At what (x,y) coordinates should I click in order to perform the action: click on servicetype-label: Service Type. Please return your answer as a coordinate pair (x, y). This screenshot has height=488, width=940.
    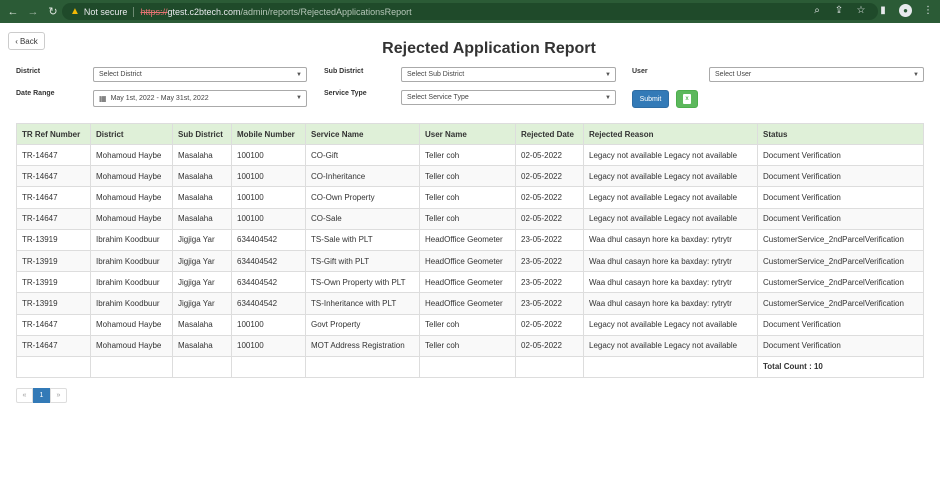
    Looking at the image, I should click on (345, 93).